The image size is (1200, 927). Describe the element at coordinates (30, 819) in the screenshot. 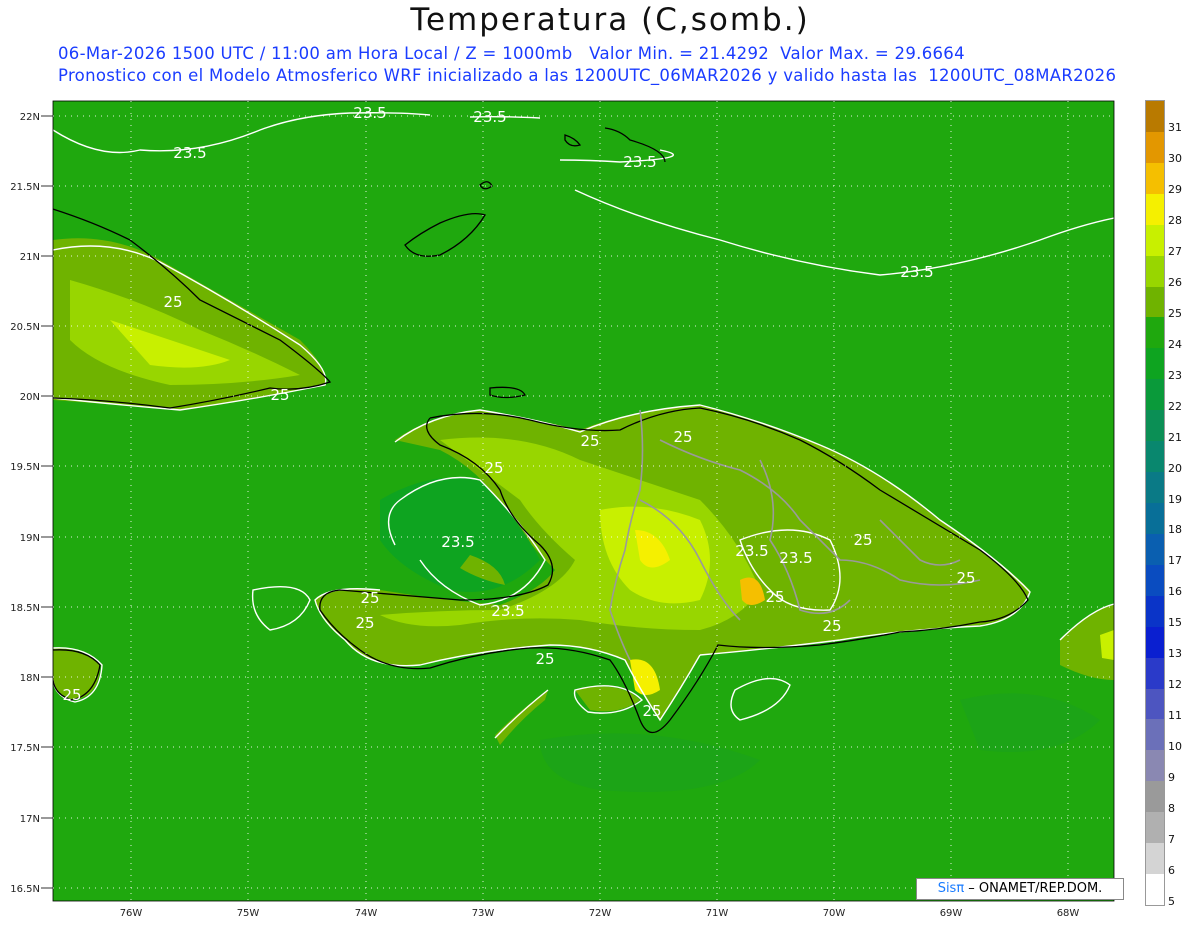

I see `lat-label: 17N` at that location.